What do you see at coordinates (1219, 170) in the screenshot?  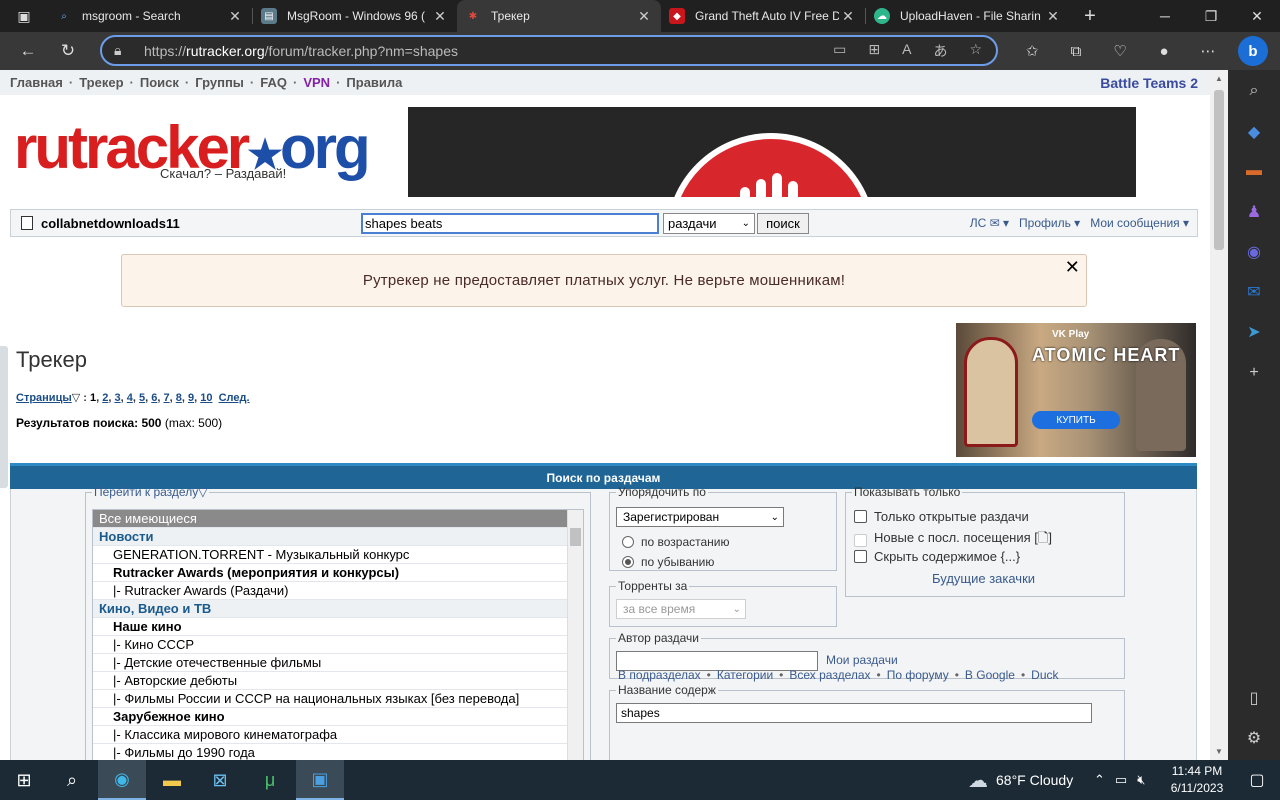 I see `scrollbar-thumb` at bounding box center [1219, 170].